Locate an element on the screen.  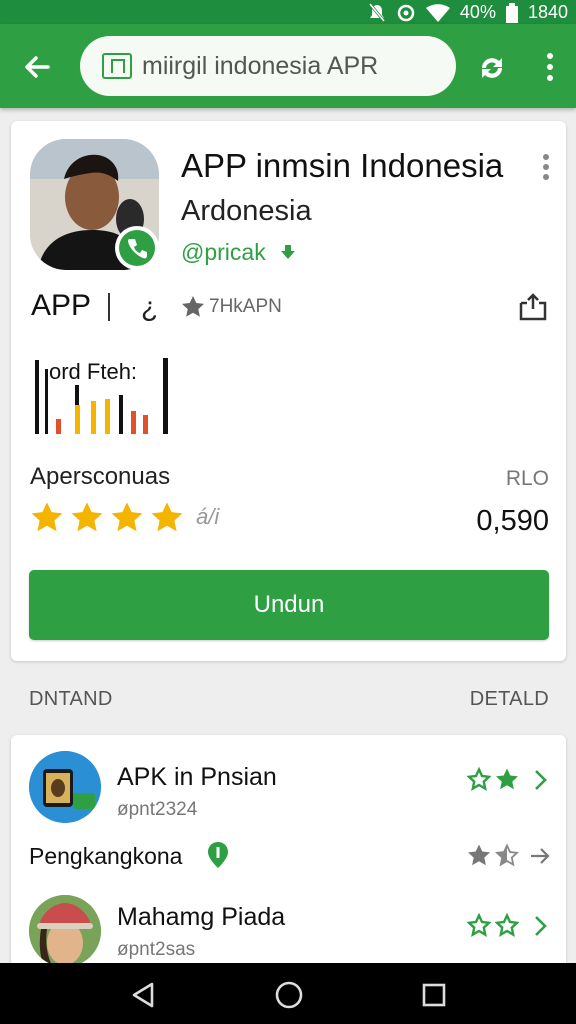
back-arrow-icon is located at coordinates (37, 67).